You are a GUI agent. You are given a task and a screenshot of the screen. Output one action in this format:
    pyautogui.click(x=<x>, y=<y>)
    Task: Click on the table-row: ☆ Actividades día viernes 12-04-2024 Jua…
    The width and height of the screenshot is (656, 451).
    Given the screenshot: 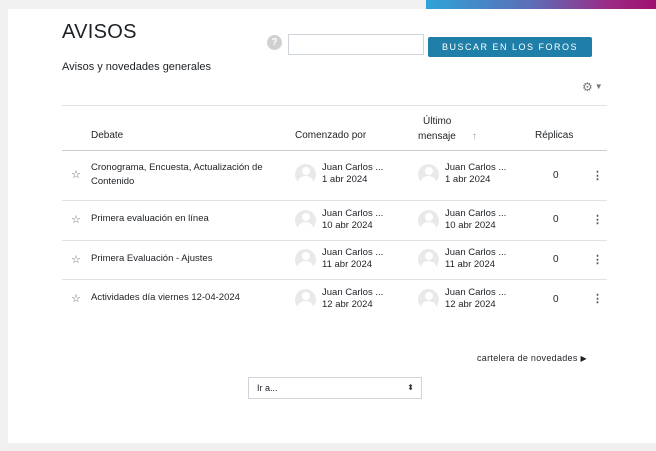 What is the action you would take?
    pyautogui.click(x=334, y=300)
    